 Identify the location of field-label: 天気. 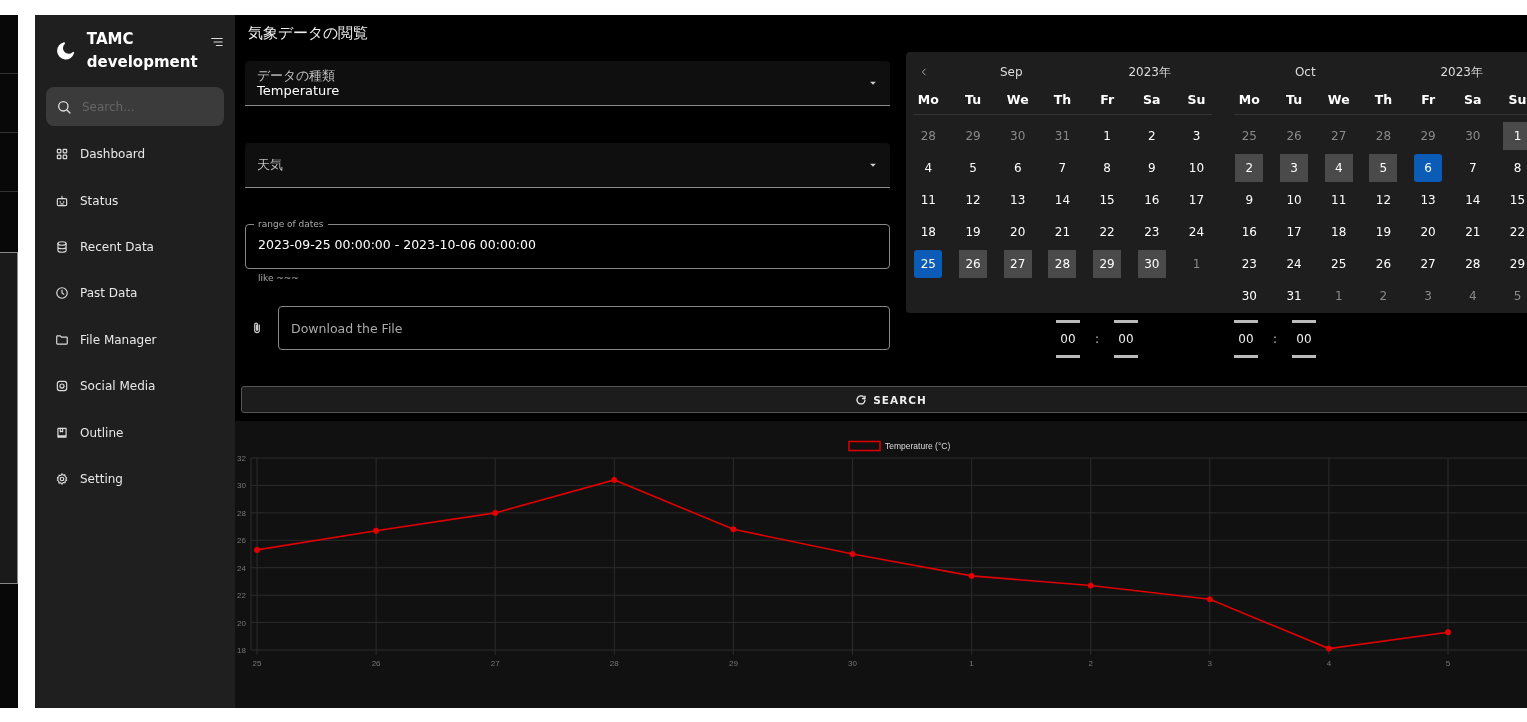
(270, 165).